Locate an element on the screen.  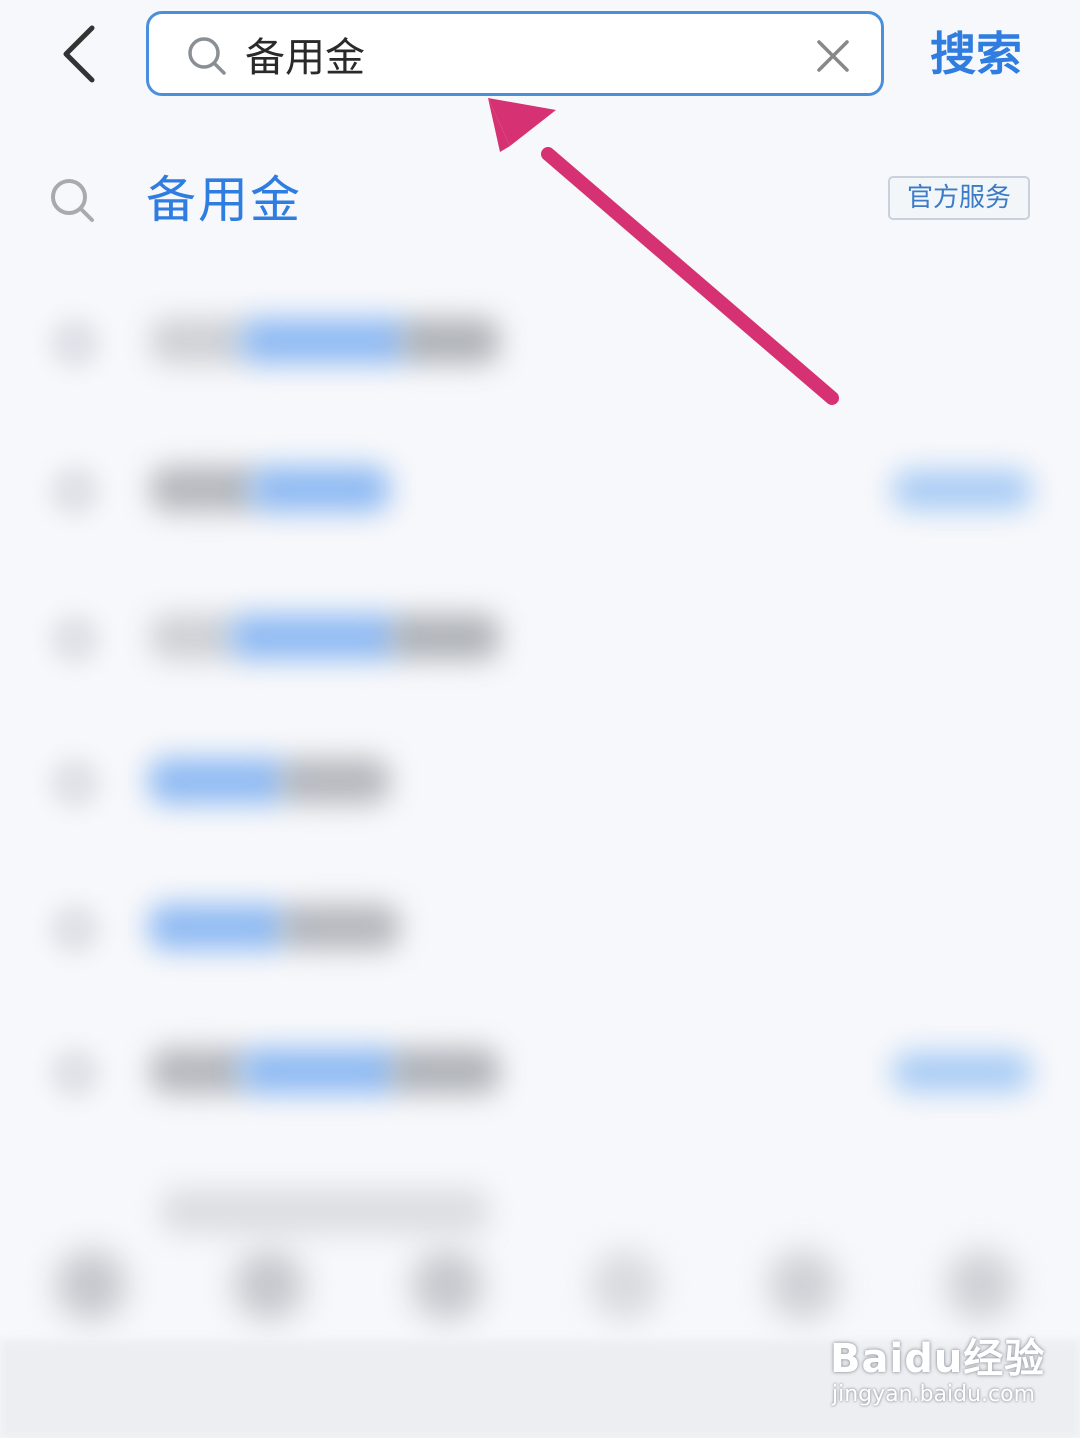
watermark-logo: Baidu经验 is located at coordinates (938, 1359).